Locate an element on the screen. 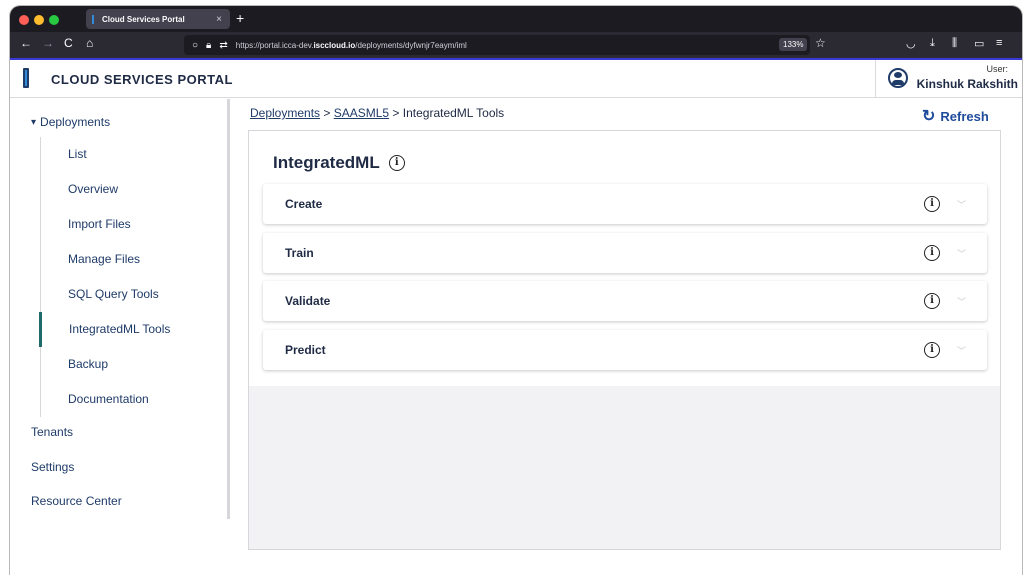 This screenshot has height=575, width=1029. breadcrumb-link-saasml5: SAASML5 is located at coordinates (361, 113).